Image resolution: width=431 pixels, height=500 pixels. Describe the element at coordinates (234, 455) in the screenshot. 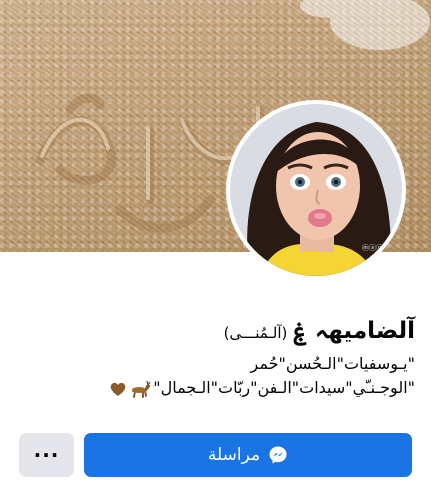

I see `message-button-label: مراسلة` at that location.